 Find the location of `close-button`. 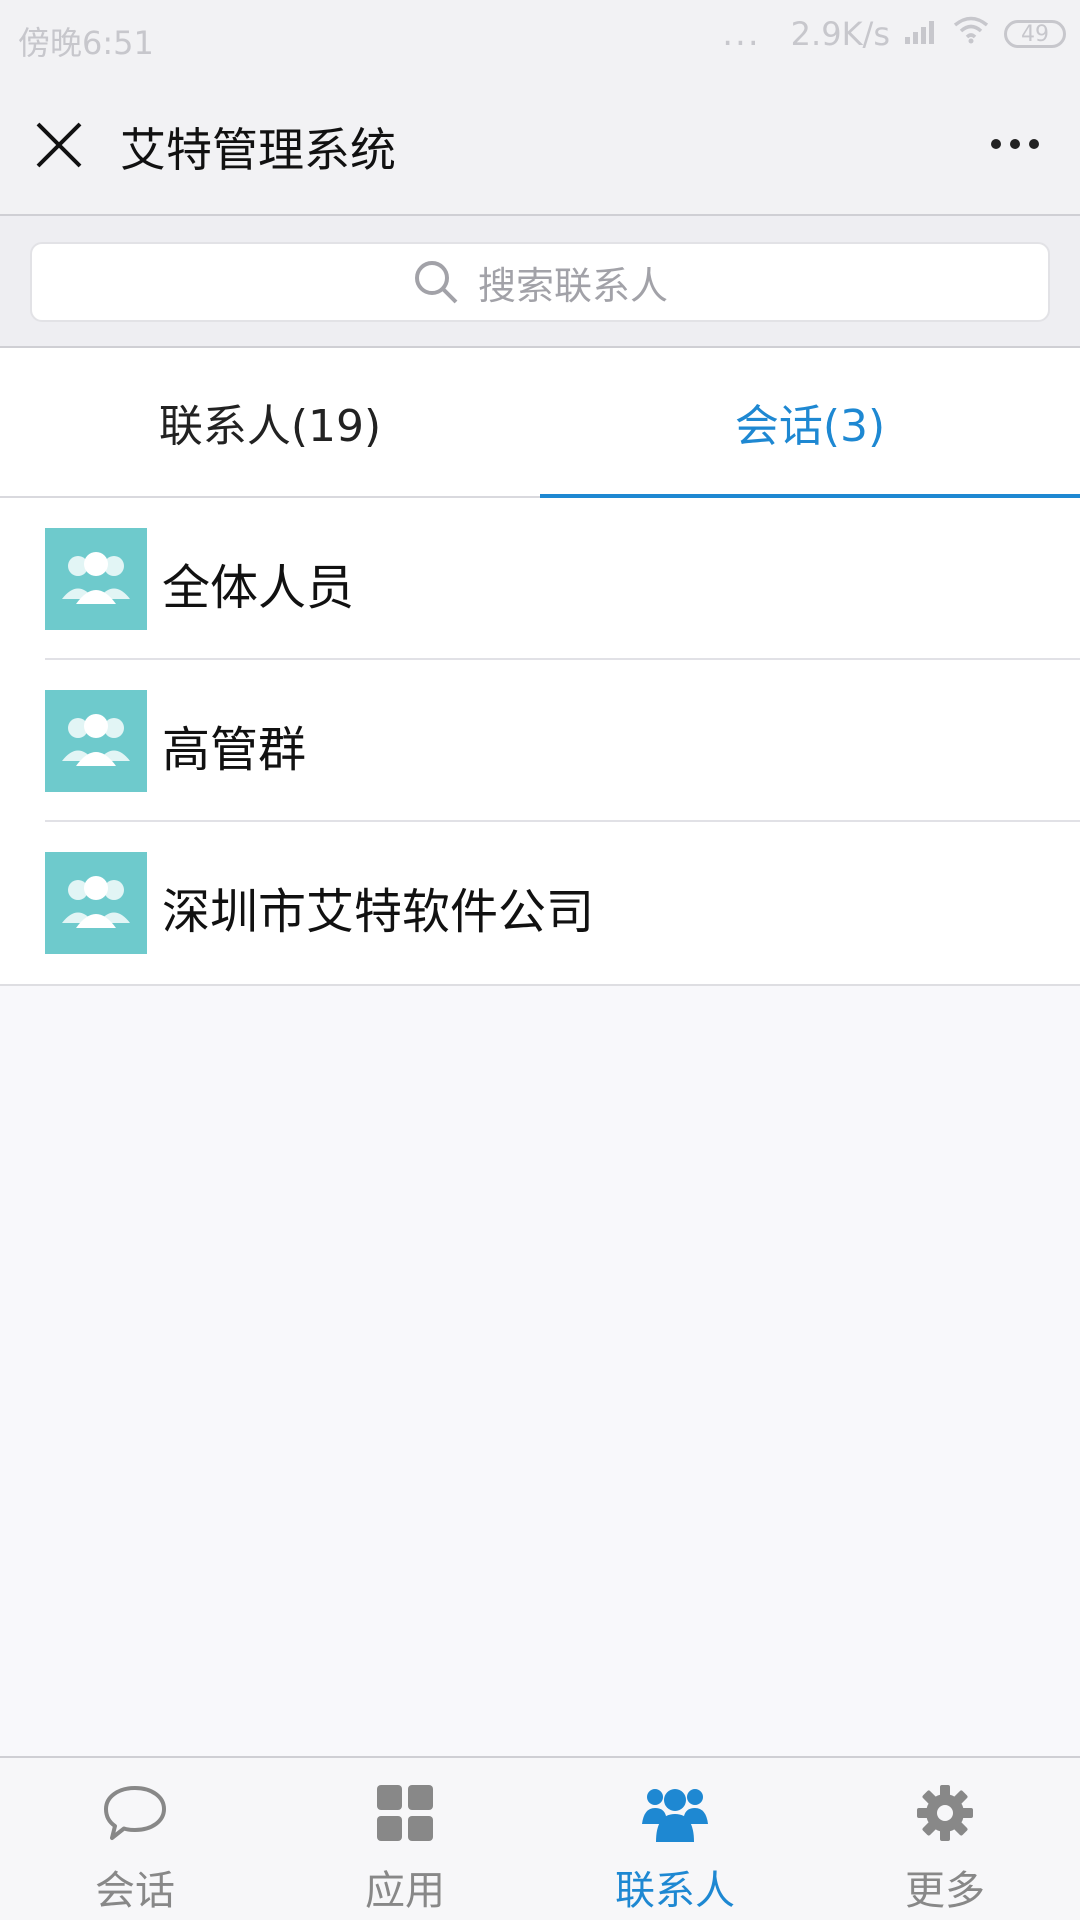

close-button is located at coordinates (59, 145).